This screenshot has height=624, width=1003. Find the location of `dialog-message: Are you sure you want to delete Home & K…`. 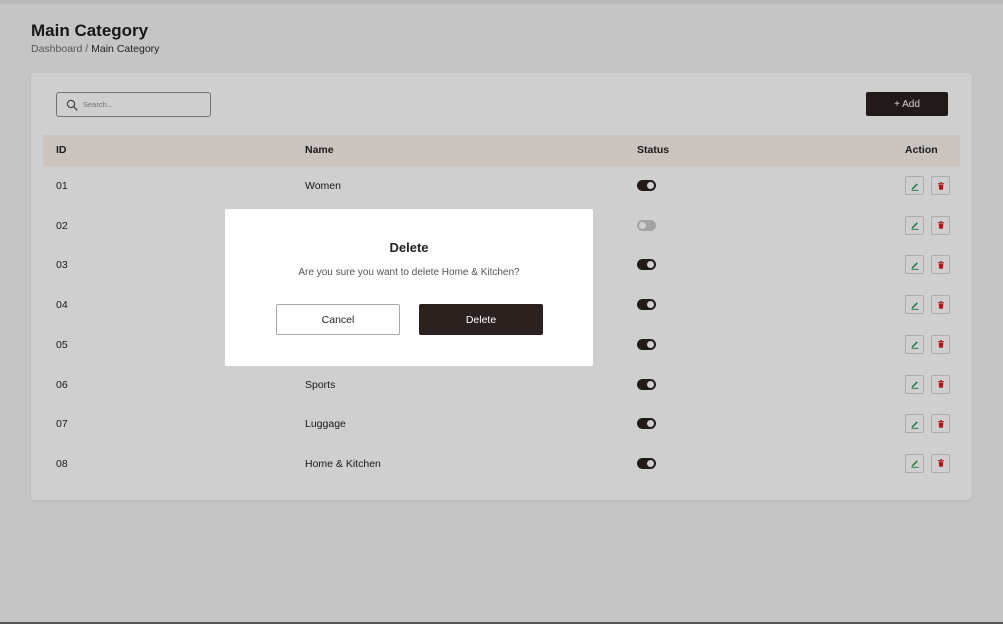

dialog-message: Are you sure you want to delete Home & K… is located at coordinates (409, 272).